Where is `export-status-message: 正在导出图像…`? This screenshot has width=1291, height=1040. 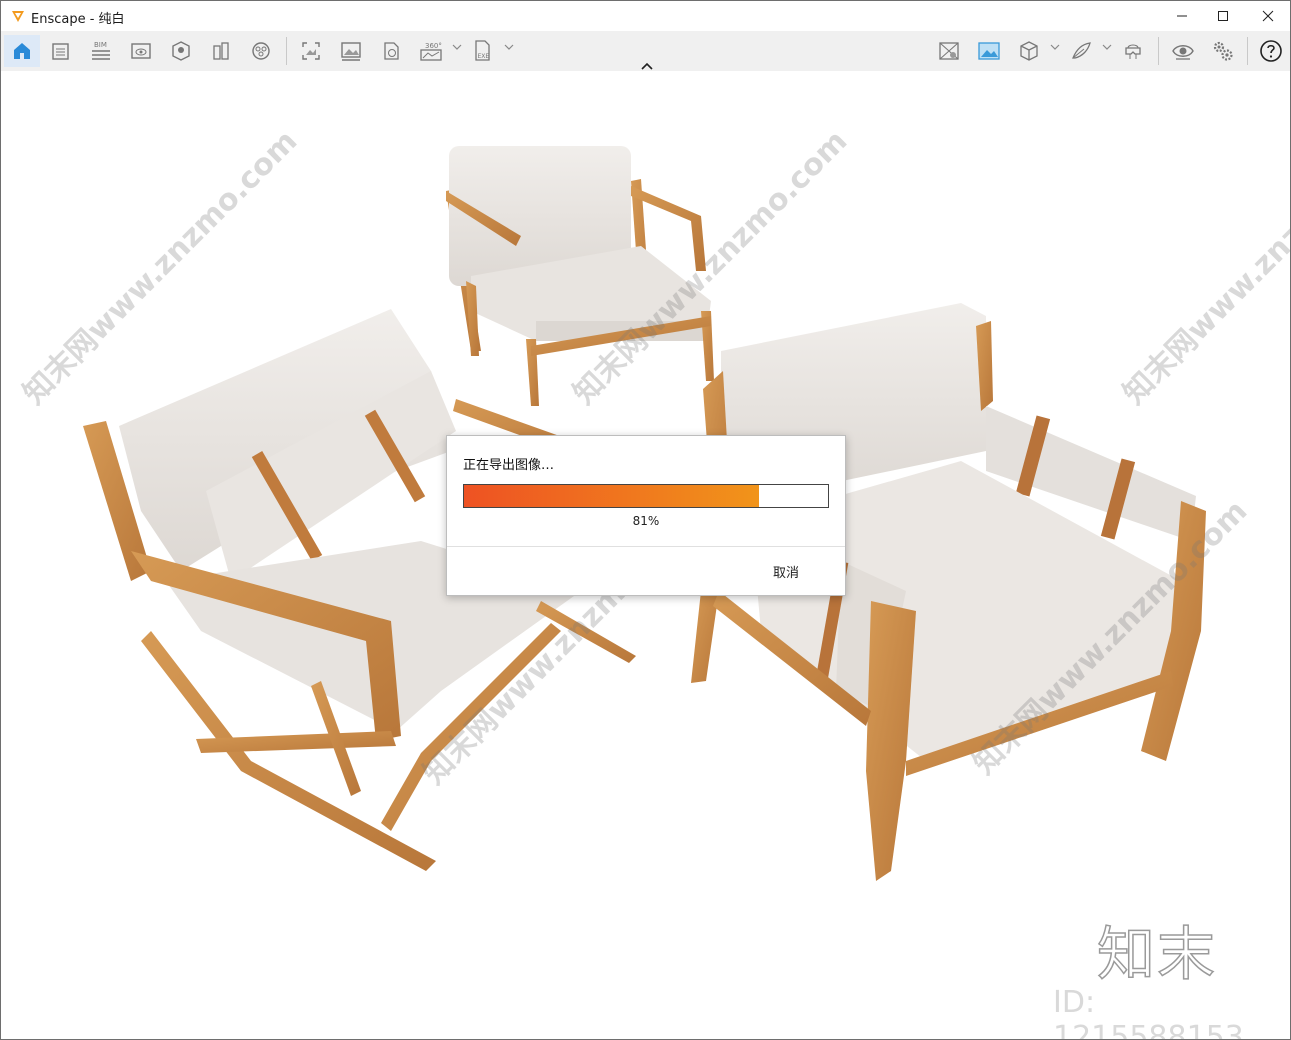 export-status-message: 正在导出图像… is located at coordinates (509, 465).